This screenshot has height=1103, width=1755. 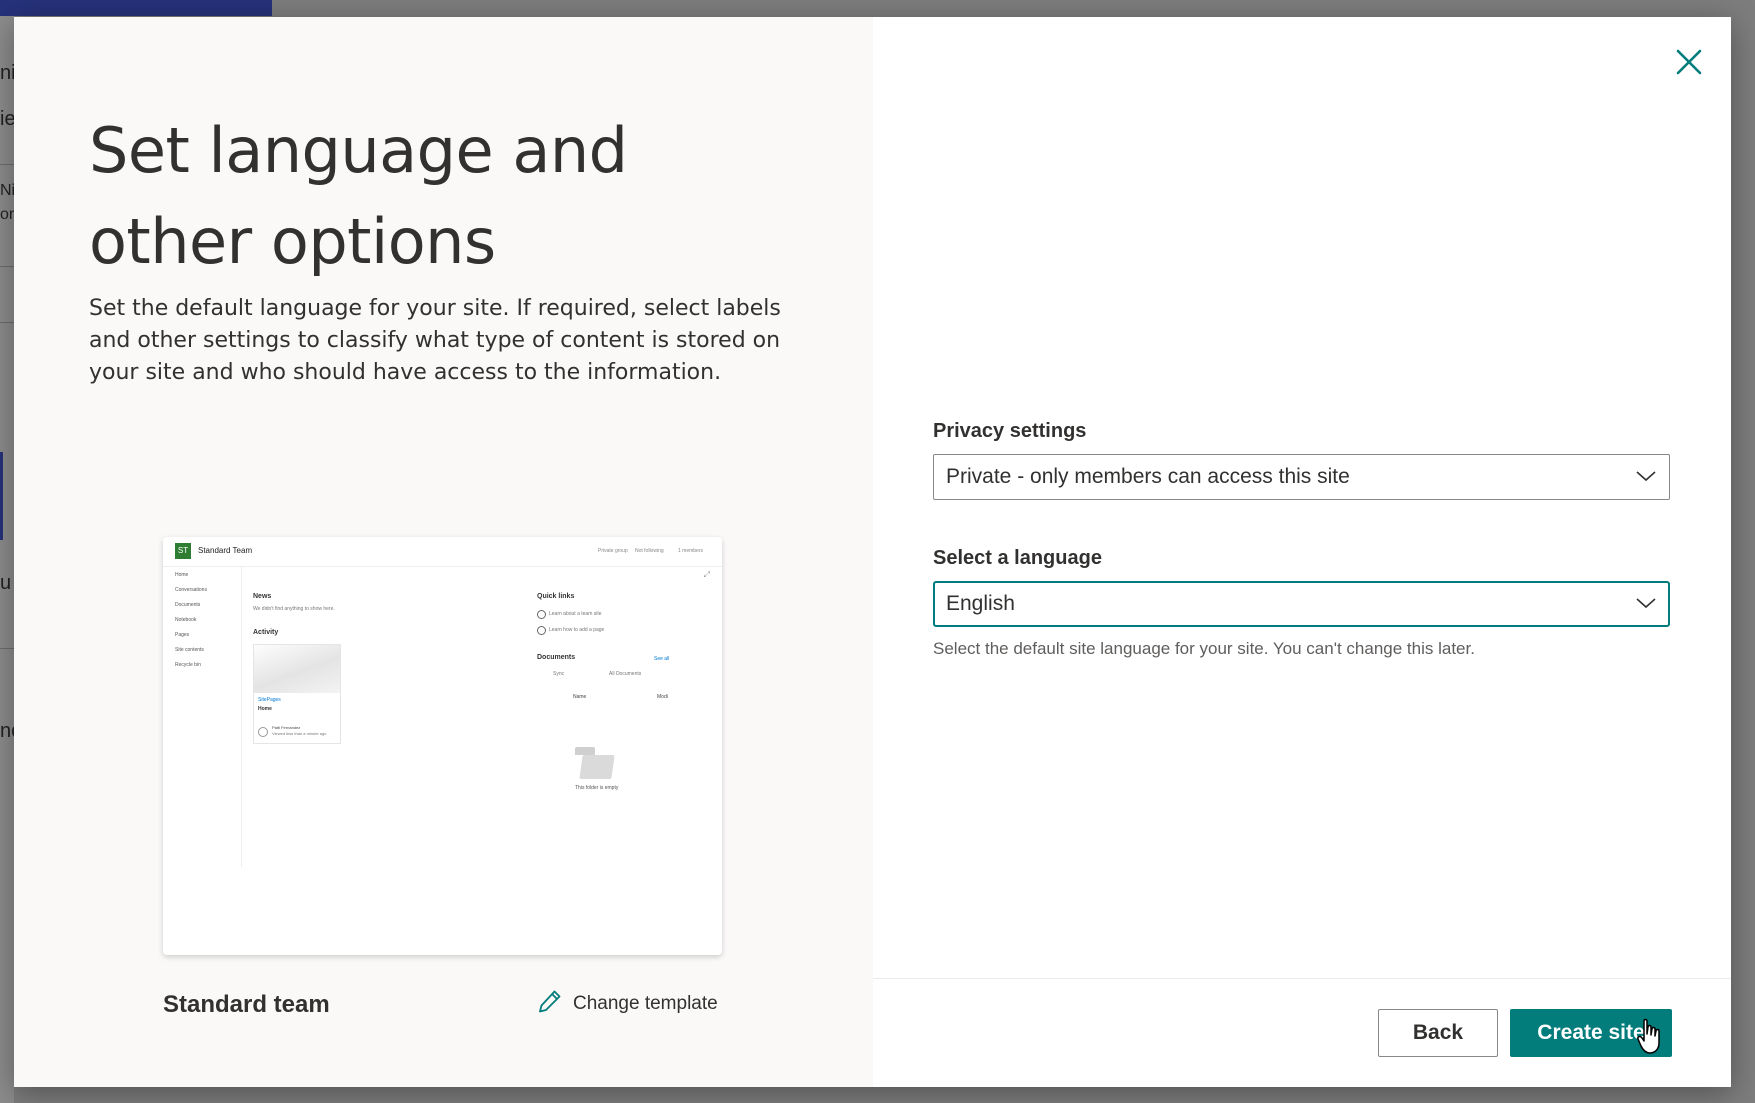 What do you see at coordinates (262, 596) in the screenshot?
I see `preview-news-heading: News` at bounding box center [262, 596].